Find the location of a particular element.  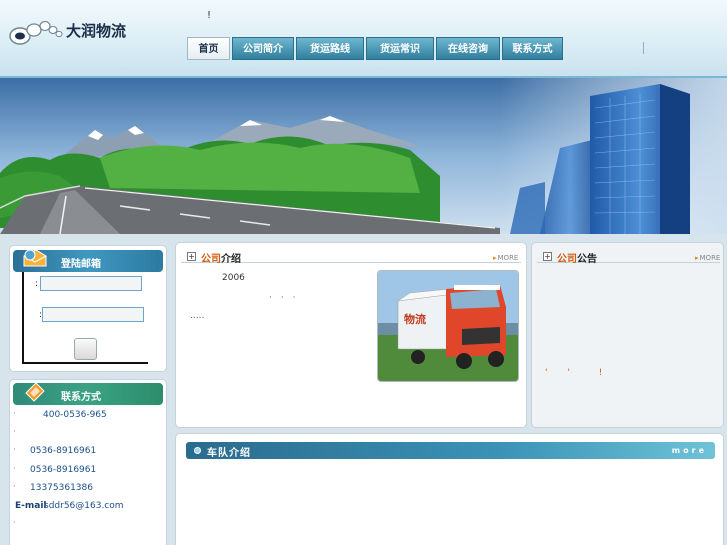

mail-icon is located at coordinates (35, 258).